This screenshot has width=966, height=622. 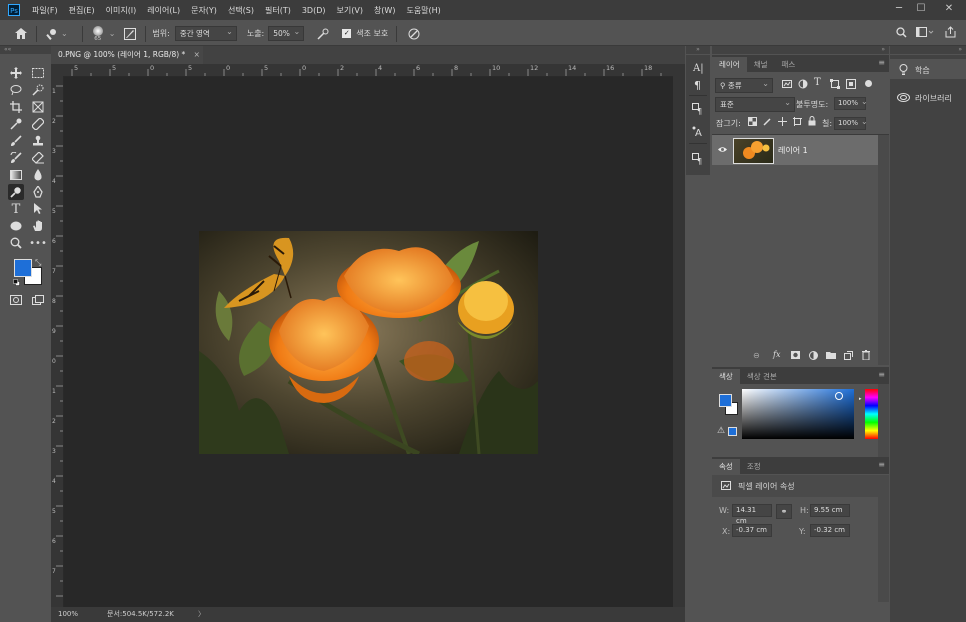 What do you see at coordinates (949, 10) in the screenshot?
I see `close-window-button: ✕` at bounding box center [949, 10].